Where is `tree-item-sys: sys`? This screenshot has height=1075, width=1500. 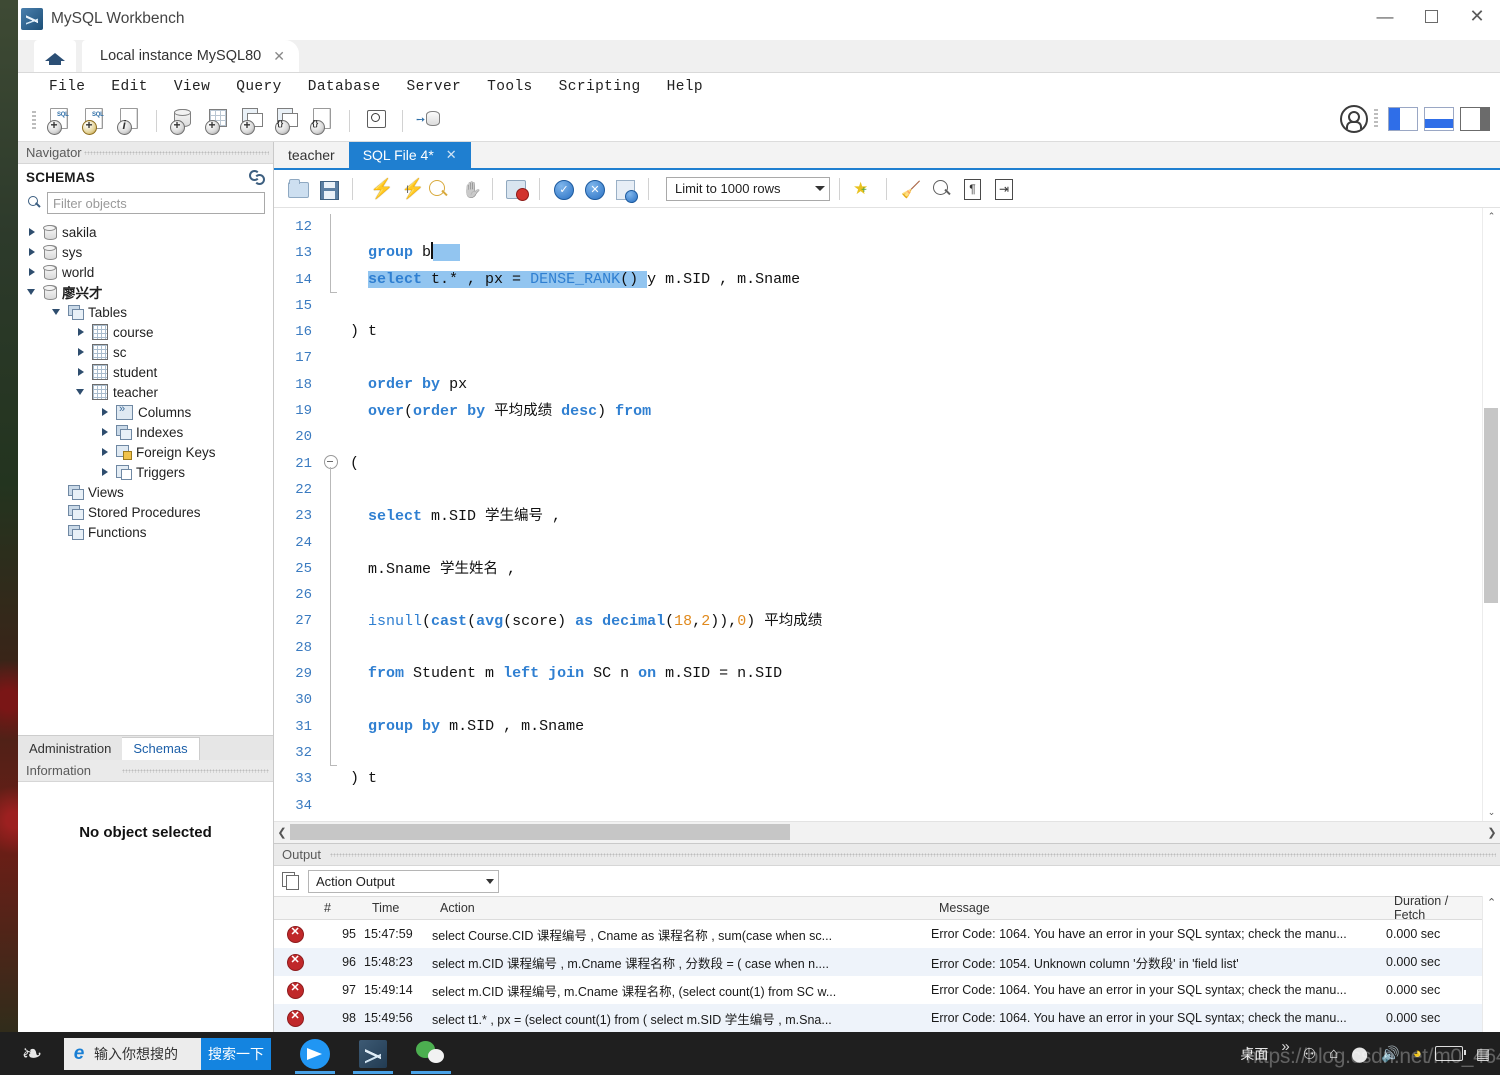 tree-item-sys: sys is located at coordinates (145, 252).